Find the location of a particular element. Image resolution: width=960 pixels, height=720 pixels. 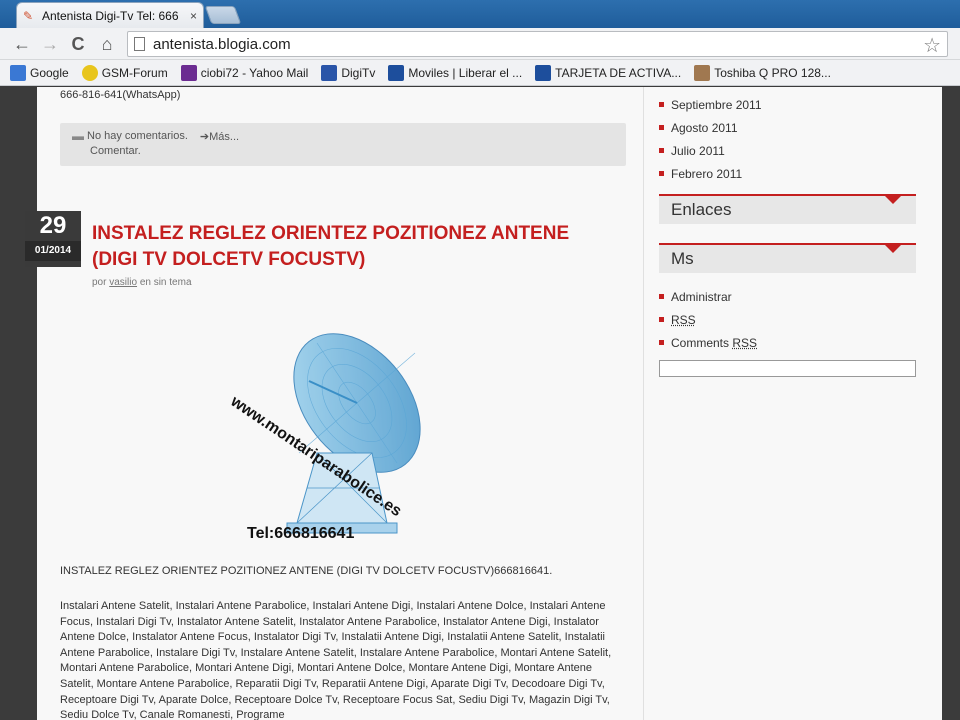

smiley-icon is located at coordinates (90, 73).